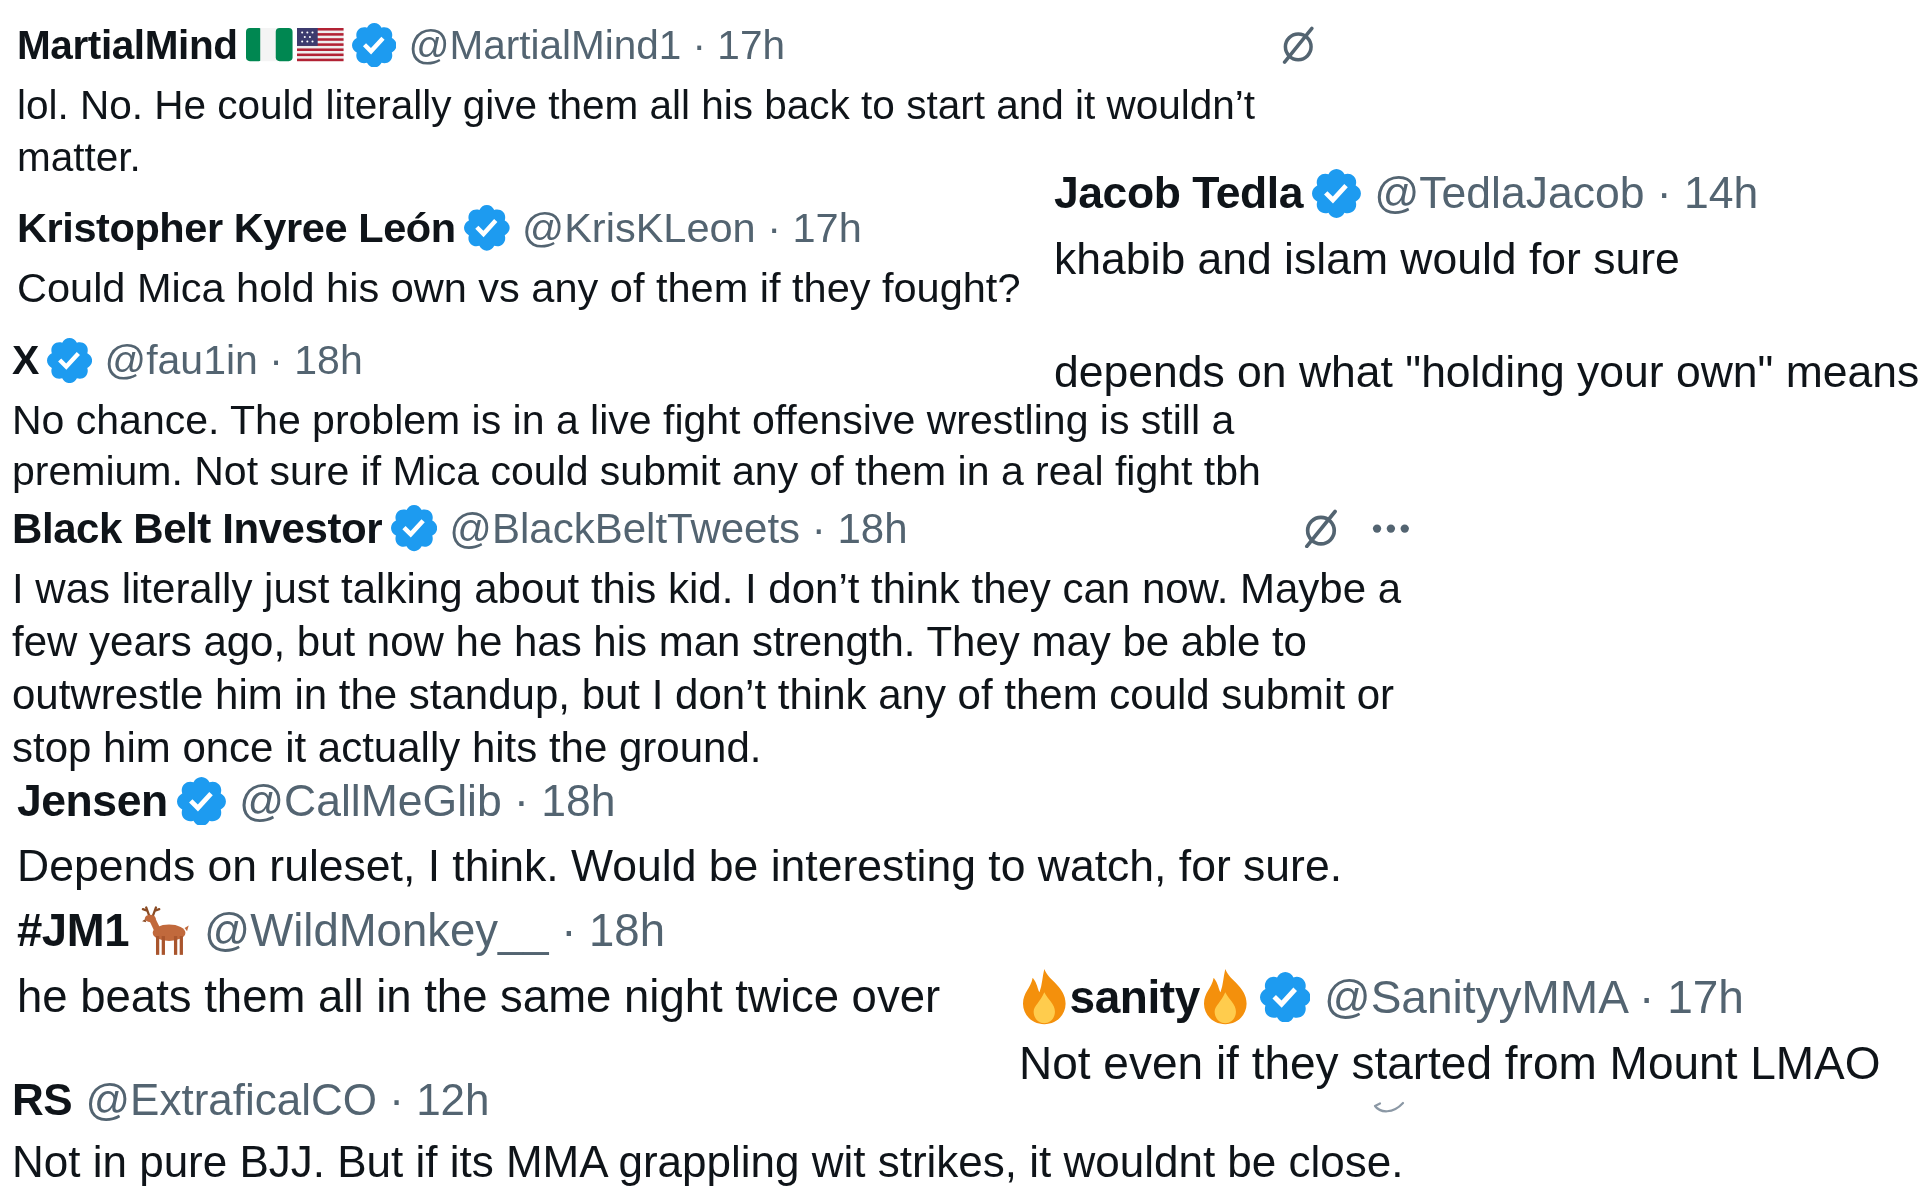  What do you see at coordinates (42, 1100) in the screenshot?
I see `display-name: RS` at bounding box center [42, 1100].